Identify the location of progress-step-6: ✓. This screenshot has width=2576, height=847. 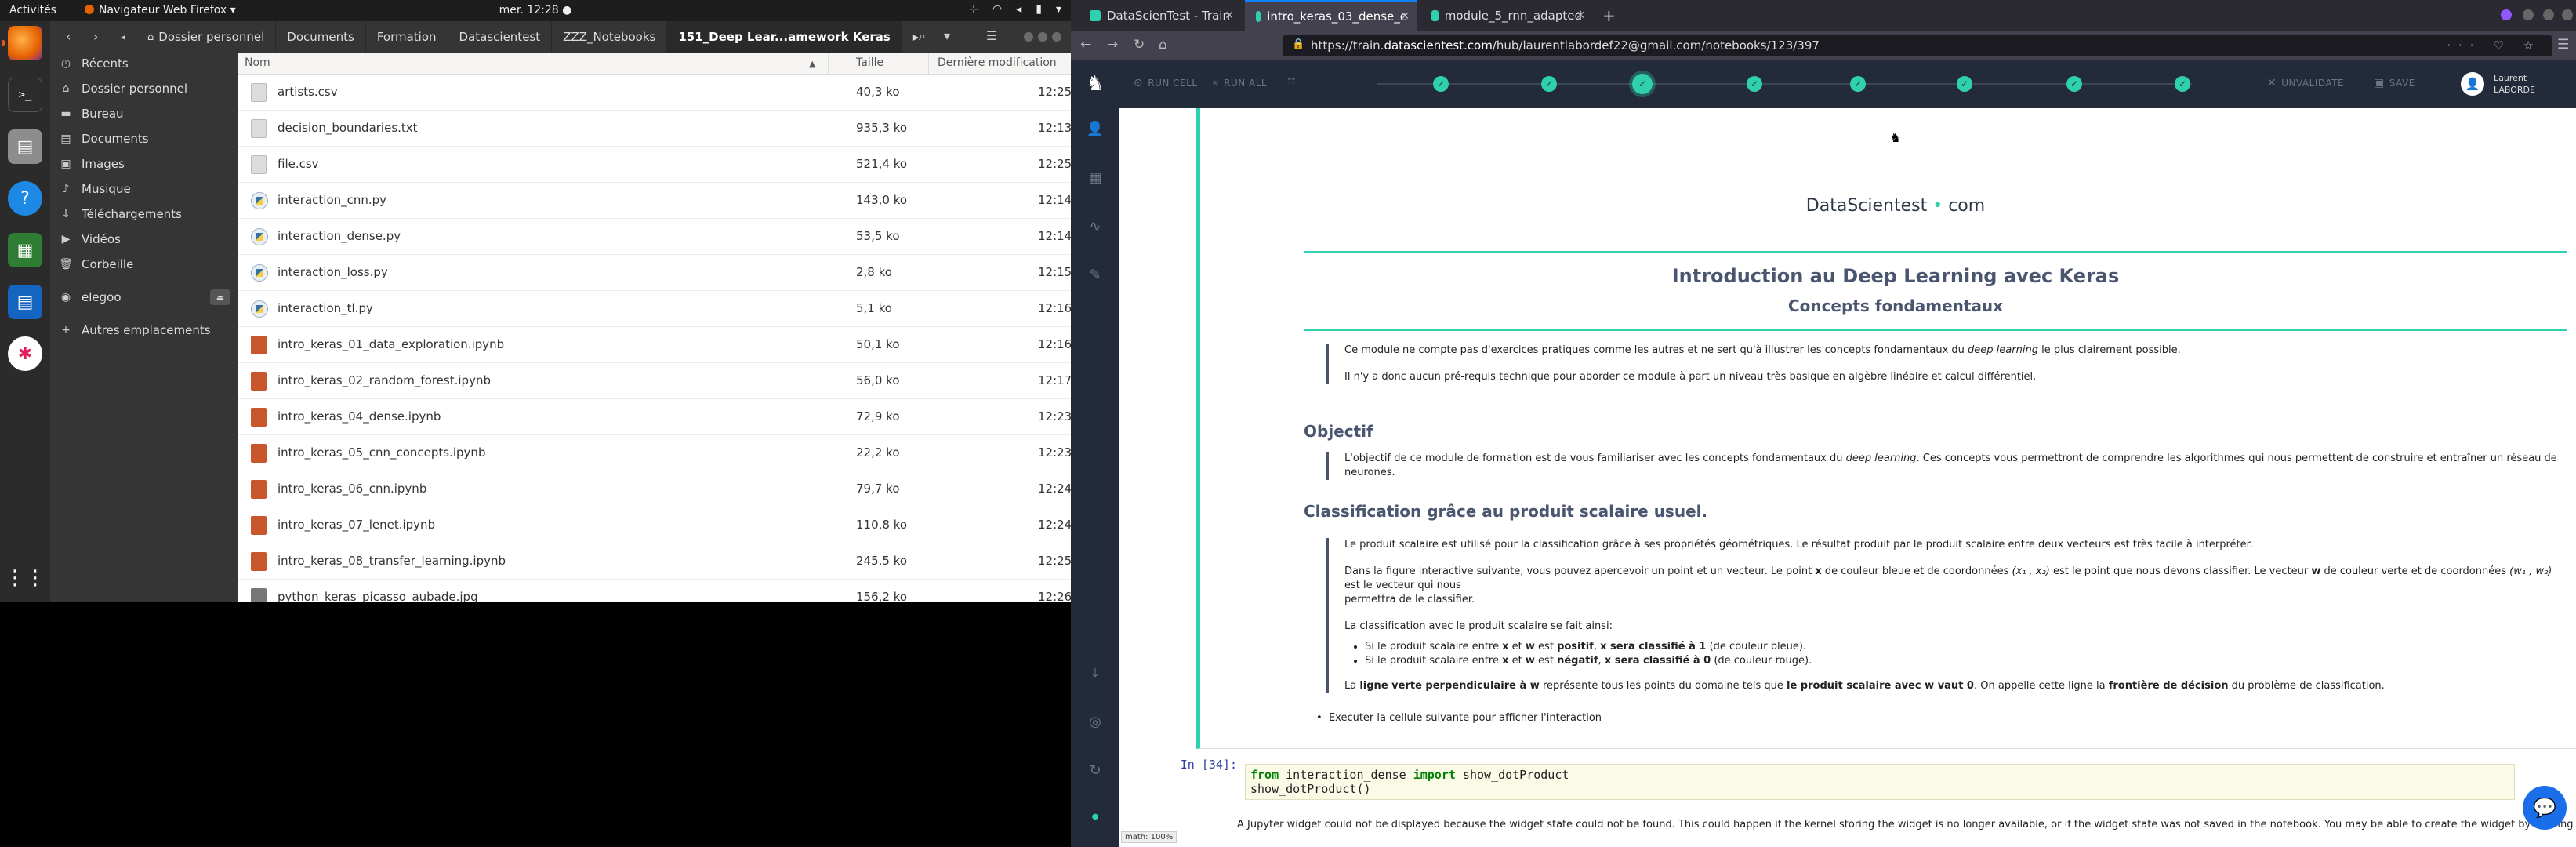
(1964, 84).